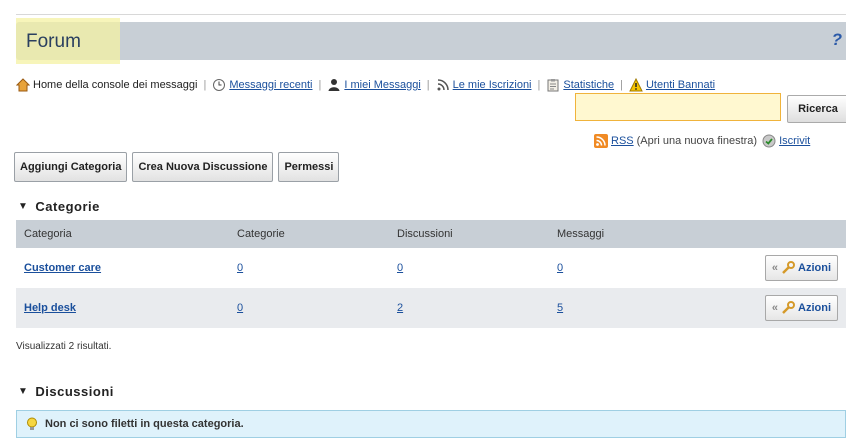 The height and width of the screenshot is (439, 846). What do you see at coordinates (431, 41) in the screenshot?
I see `title-bar` at bounding box center [431, 41].